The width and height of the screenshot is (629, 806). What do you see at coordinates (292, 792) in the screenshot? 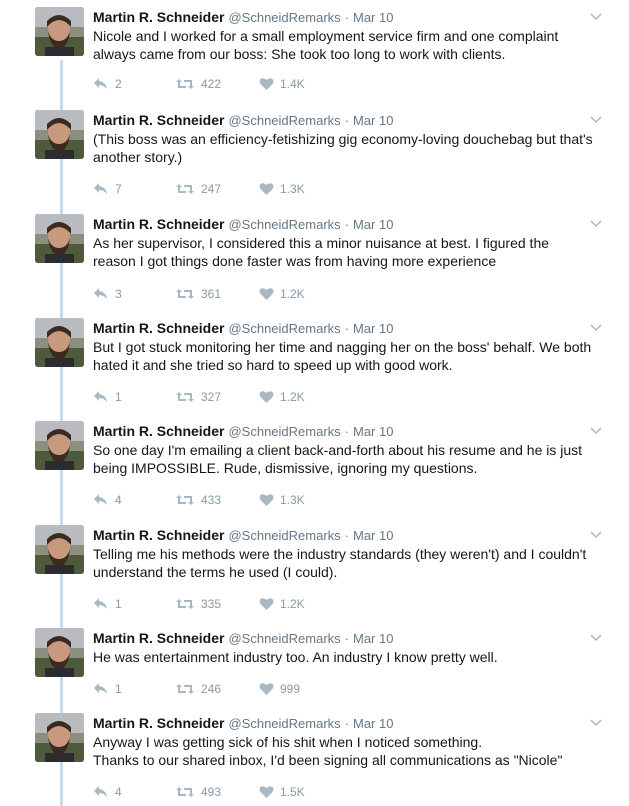
I see `like-count: 1.5K` at bounding box center [292, 792].